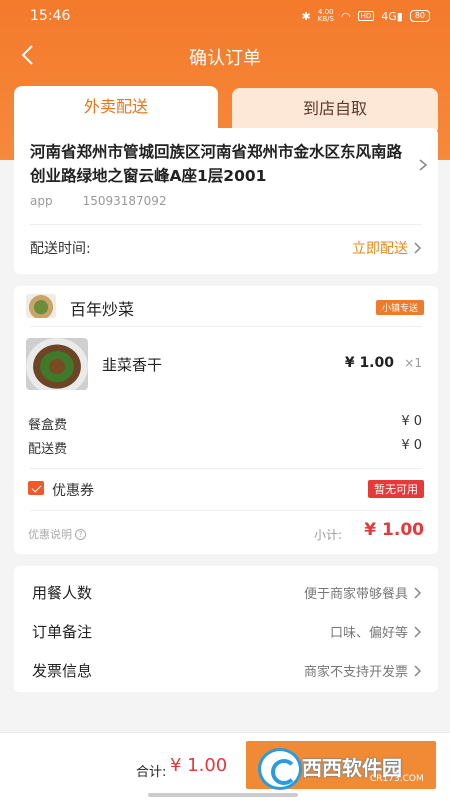  Describe the element at coordinates (62, 593) in the screenshot. I see `option-label: 用餐人数` at that location.